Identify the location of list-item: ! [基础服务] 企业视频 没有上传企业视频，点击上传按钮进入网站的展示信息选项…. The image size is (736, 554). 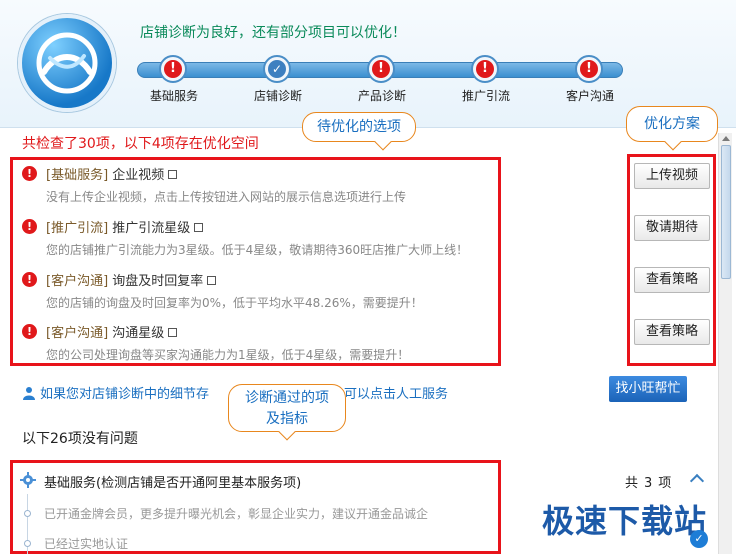
(257, 187).